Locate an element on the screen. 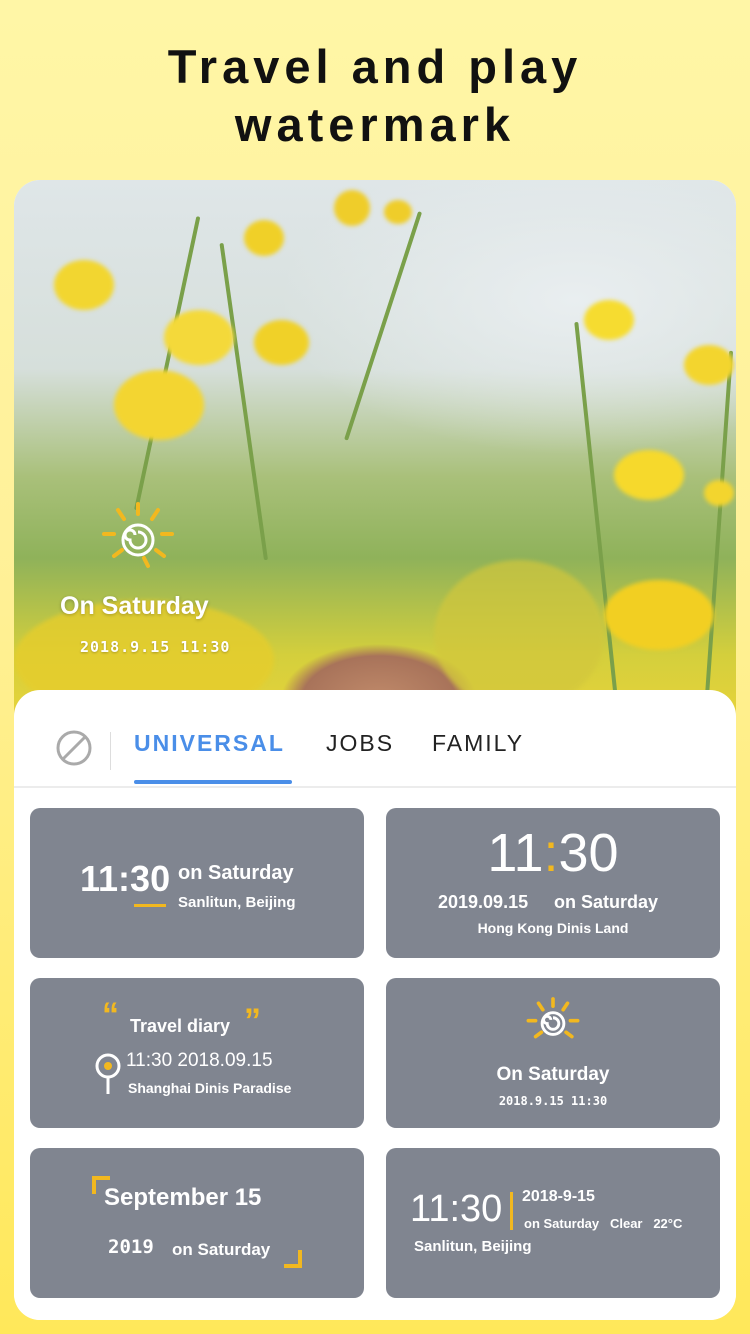 The image size is (750, 1334). tab-universal: UNIVERSAL is located at coordinates (209, 743).